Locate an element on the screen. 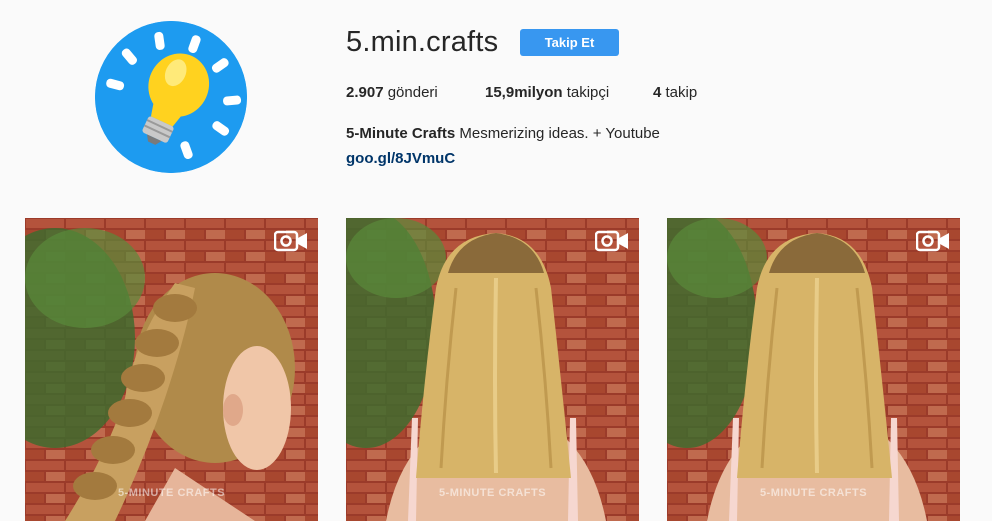 The width and height of the screenshot is (992, 521). following-count: 4 is located at coordinates (657, 92).